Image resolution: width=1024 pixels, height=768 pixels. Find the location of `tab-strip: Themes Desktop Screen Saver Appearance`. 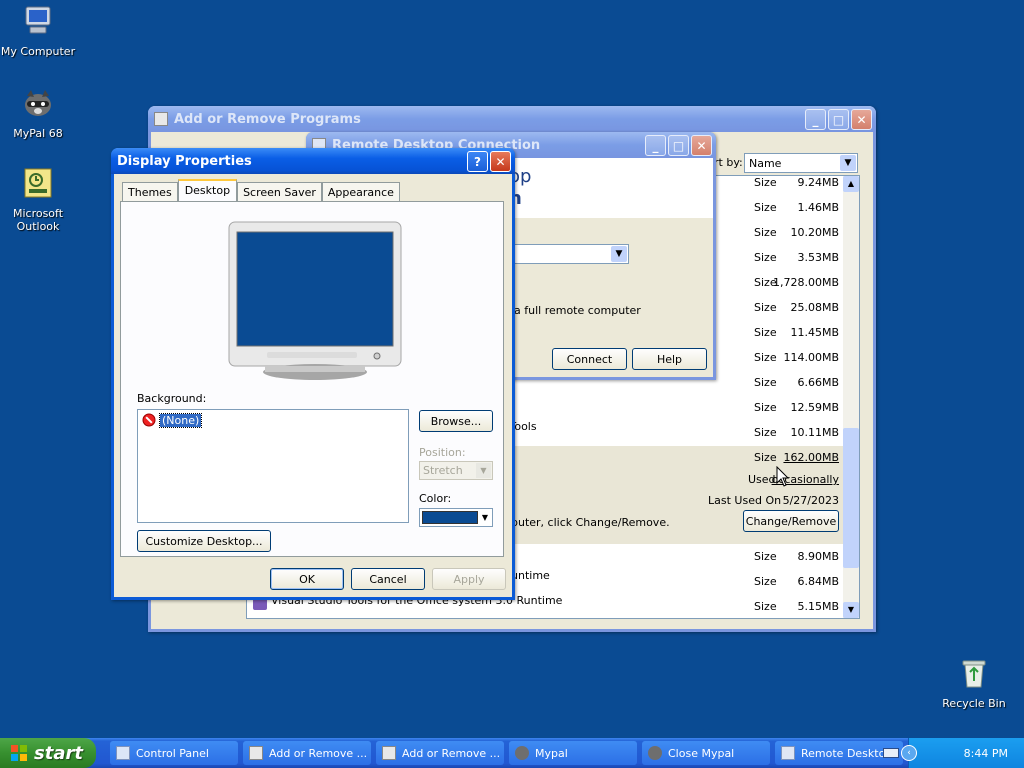

tab-strip: Themes Desktop Screen Saver Appearance is located at coordinates (261, 190).